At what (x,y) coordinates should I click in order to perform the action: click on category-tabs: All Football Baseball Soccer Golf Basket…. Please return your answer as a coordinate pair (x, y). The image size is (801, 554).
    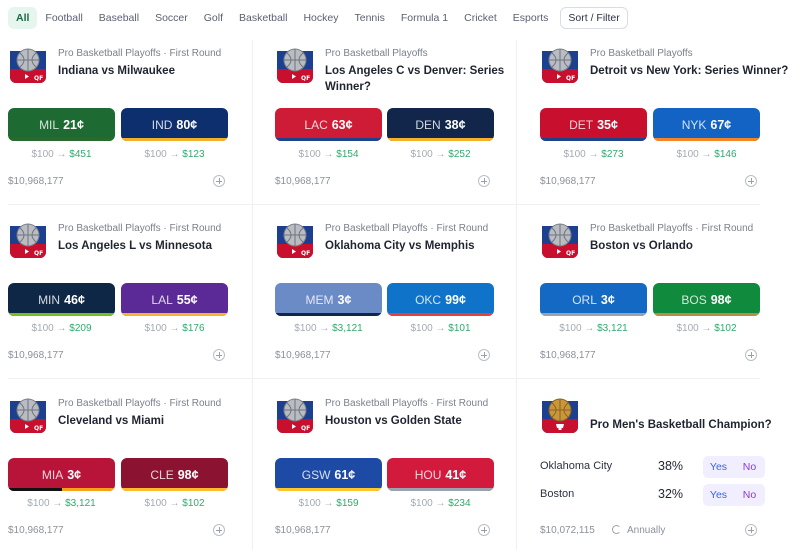
    Looking at the image, I should click on (318, 18).